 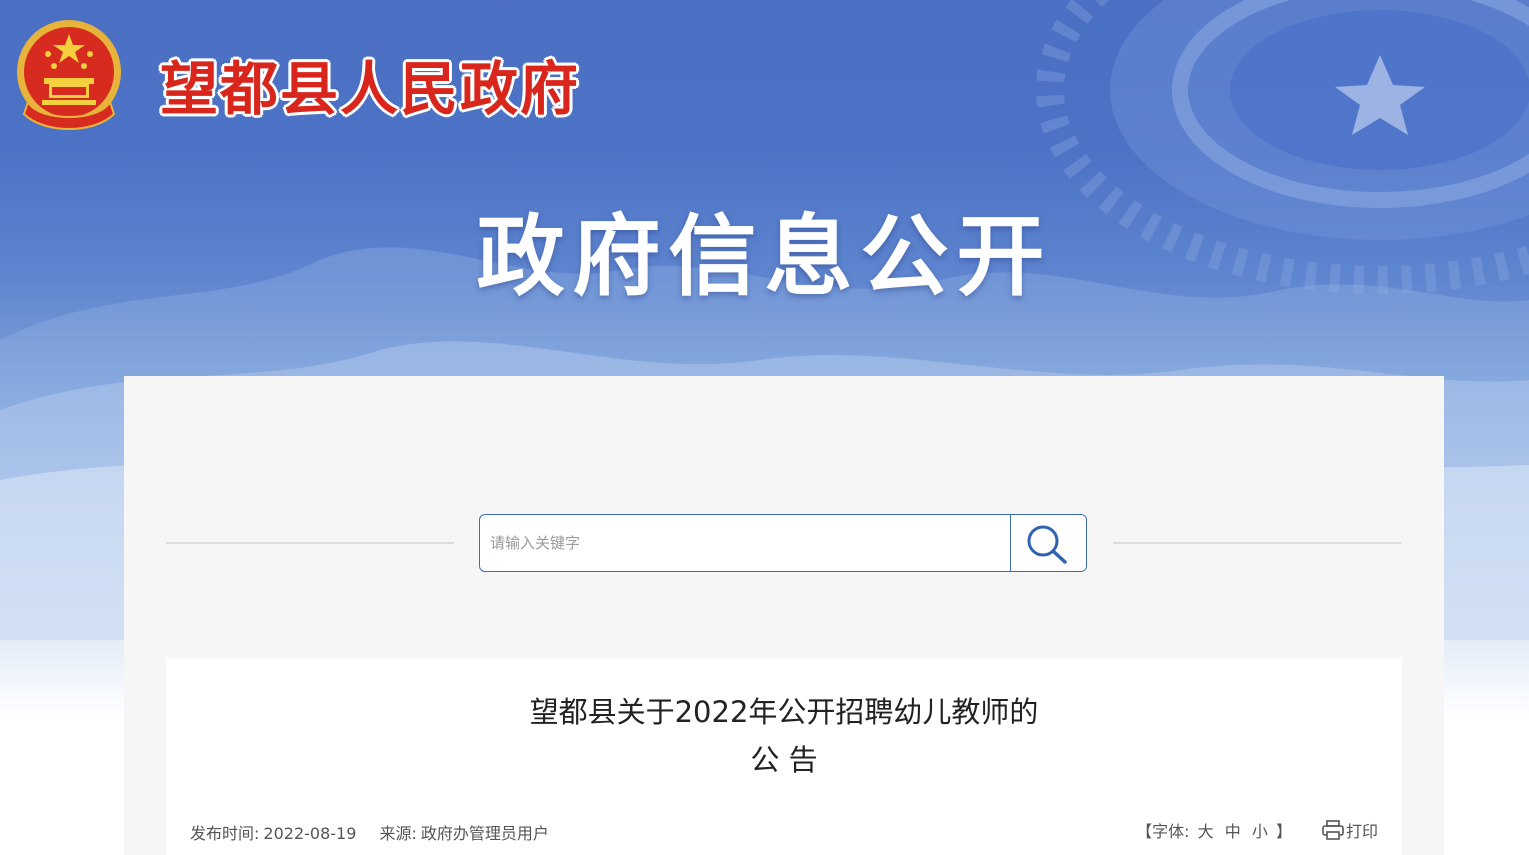 What do you see at coordinates (746, 543) in the screenshot?
I see `search-input` at bounding box center [746, 543].